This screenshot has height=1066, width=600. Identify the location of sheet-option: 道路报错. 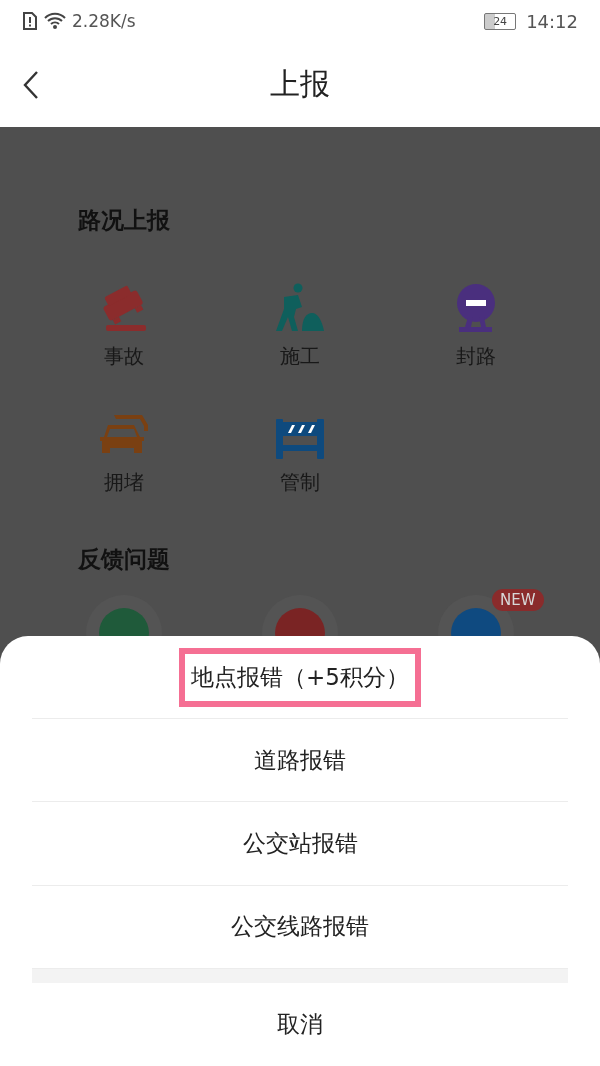
(300, 760).